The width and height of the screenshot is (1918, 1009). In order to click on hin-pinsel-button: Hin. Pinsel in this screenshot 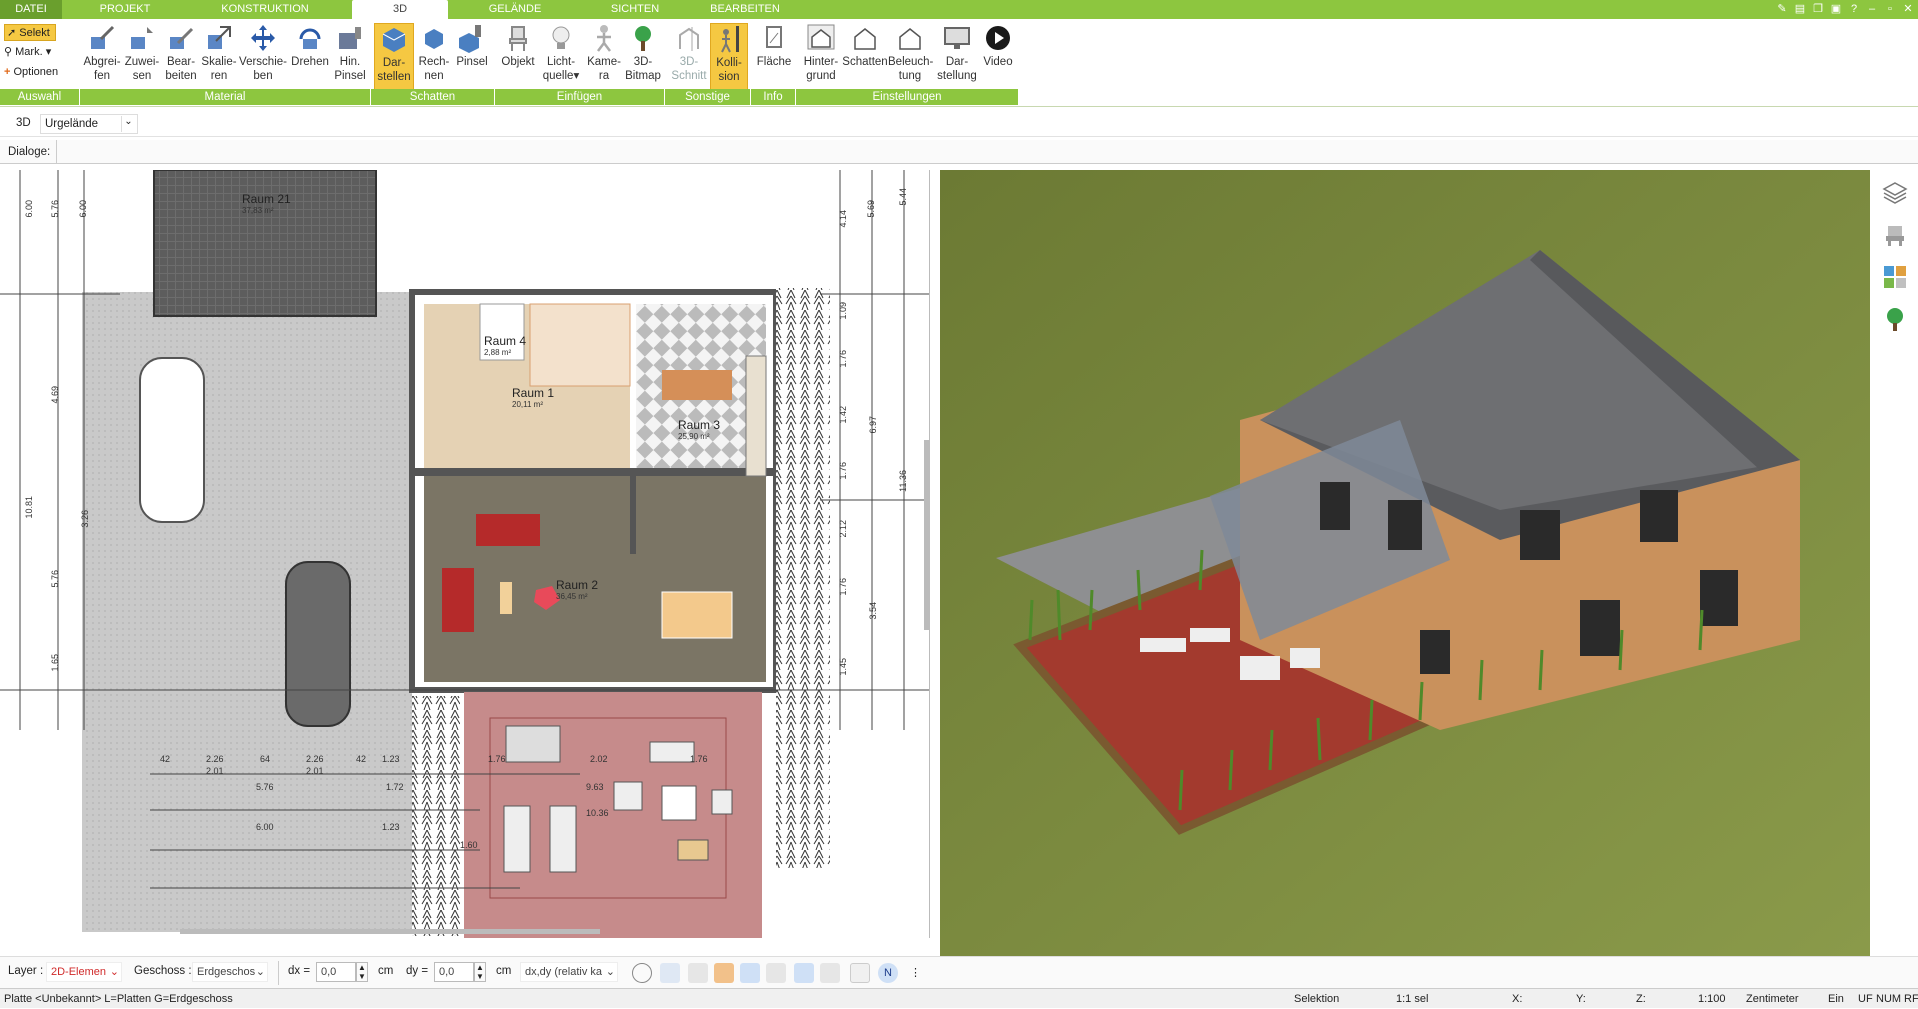, I will do `click(350, 58)`.